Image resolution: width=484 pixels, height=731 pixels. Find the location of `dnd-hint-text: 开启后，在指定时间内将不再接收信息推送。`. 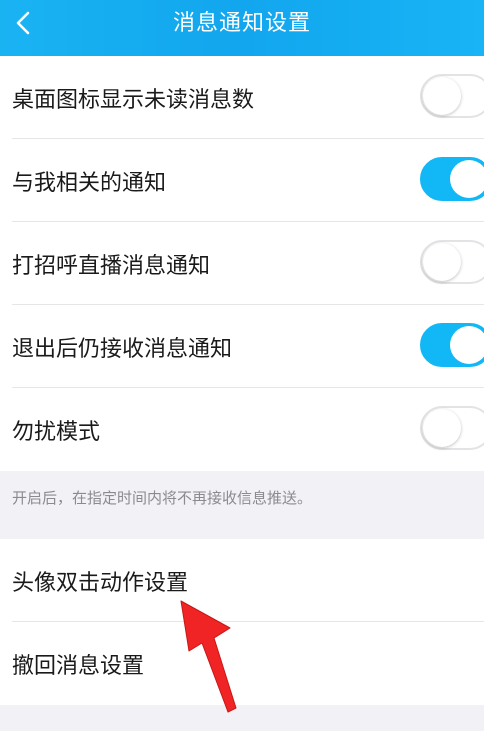

dnd-hint-text: 开启后，在指定时间内将不再接收信息推送。 is located at coordinates (162, 498).